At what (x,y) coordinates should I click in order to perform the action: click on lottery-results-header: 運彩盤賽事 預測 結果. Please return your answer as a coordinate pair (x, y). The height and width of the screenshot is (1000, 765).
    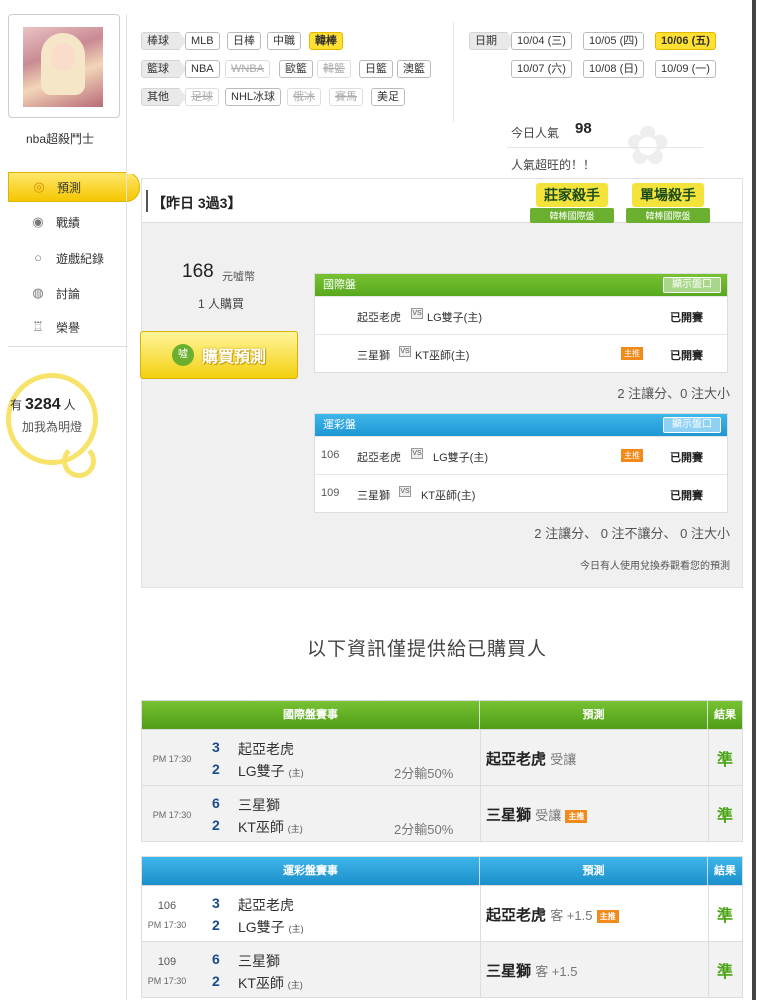
    Looking at the image, I should click on (442, 871).